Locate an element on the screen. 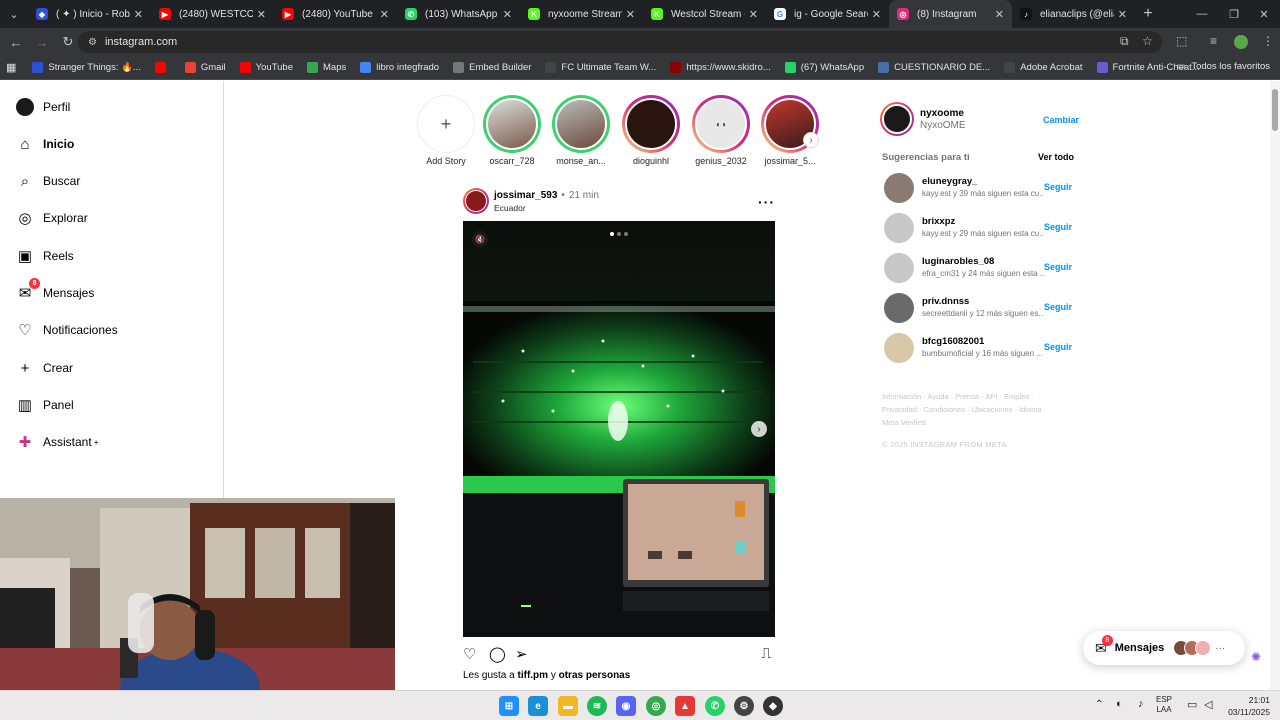 Image resolution: width=1280 pixels, height=720 pixels. close-window-icon: ✕ is located at coordinates (1264, 14).